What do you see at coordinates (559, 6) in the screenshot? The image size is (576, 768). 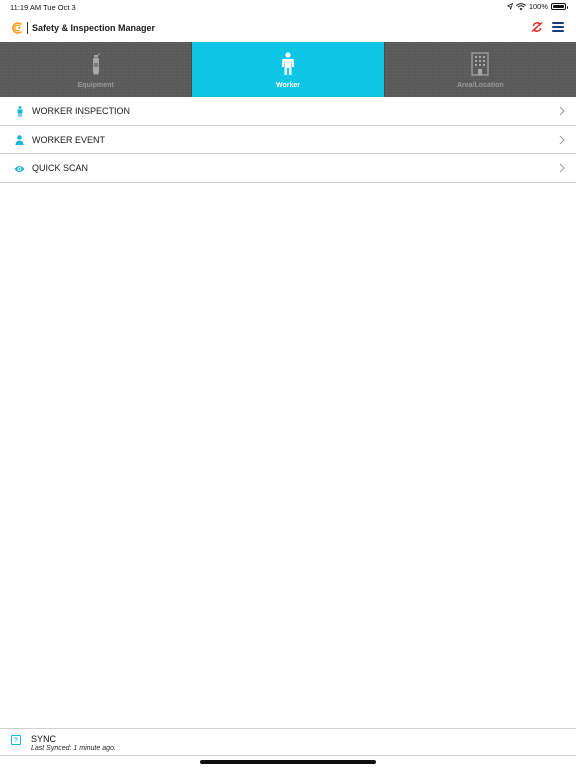 I see `battery-icon` at bounding box center [559, 6].